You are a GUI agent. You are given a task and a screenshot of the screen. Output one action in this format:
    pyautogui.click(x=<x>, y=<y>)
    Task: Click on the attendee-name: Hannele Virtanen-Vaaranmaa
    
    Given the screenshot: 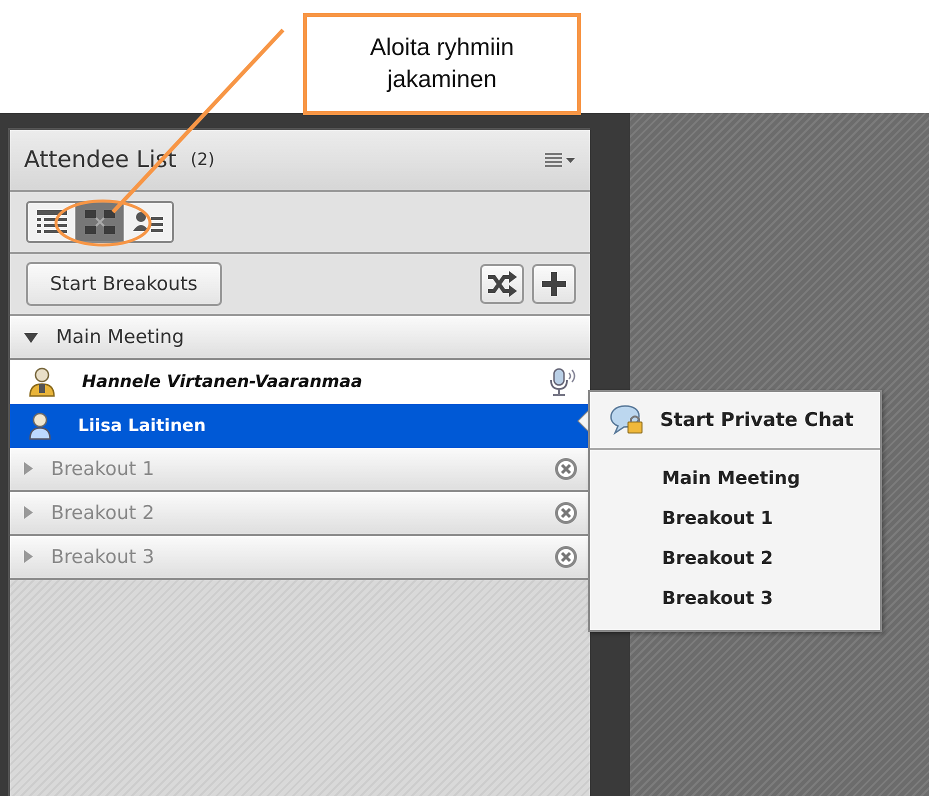 What is the action you would take?
    pyautogui.click(x=222, y=382)
    